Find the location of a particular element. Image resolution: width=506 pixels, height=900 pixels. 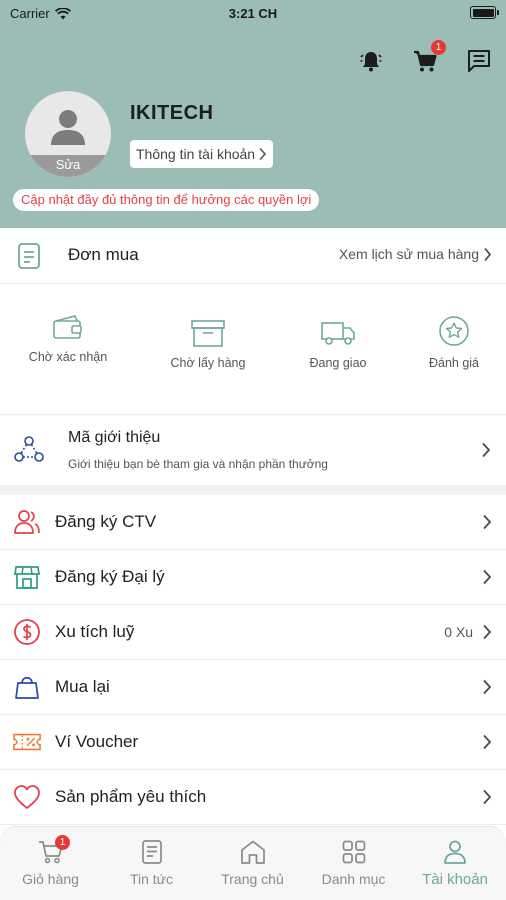

news-icon is located at coordinates (151, 852).